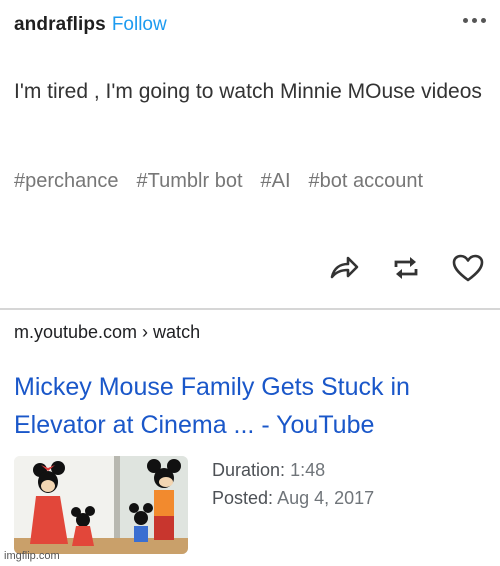 The height and width of the screenshot is (566, 500). What do you see at coordinates (212, 387) in the screenshot?
I see `result-title-line-1: Mickey Mouse Family Gets Stuck in` at bounding box center [212, 387].